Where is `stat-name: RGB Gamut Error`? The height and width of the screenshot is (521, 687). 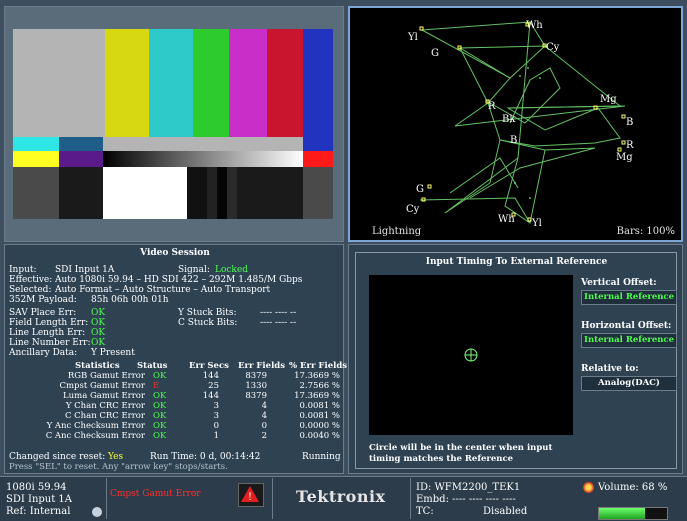 stat-name: RGB Gamut Error is located at coordinates (106, 376).